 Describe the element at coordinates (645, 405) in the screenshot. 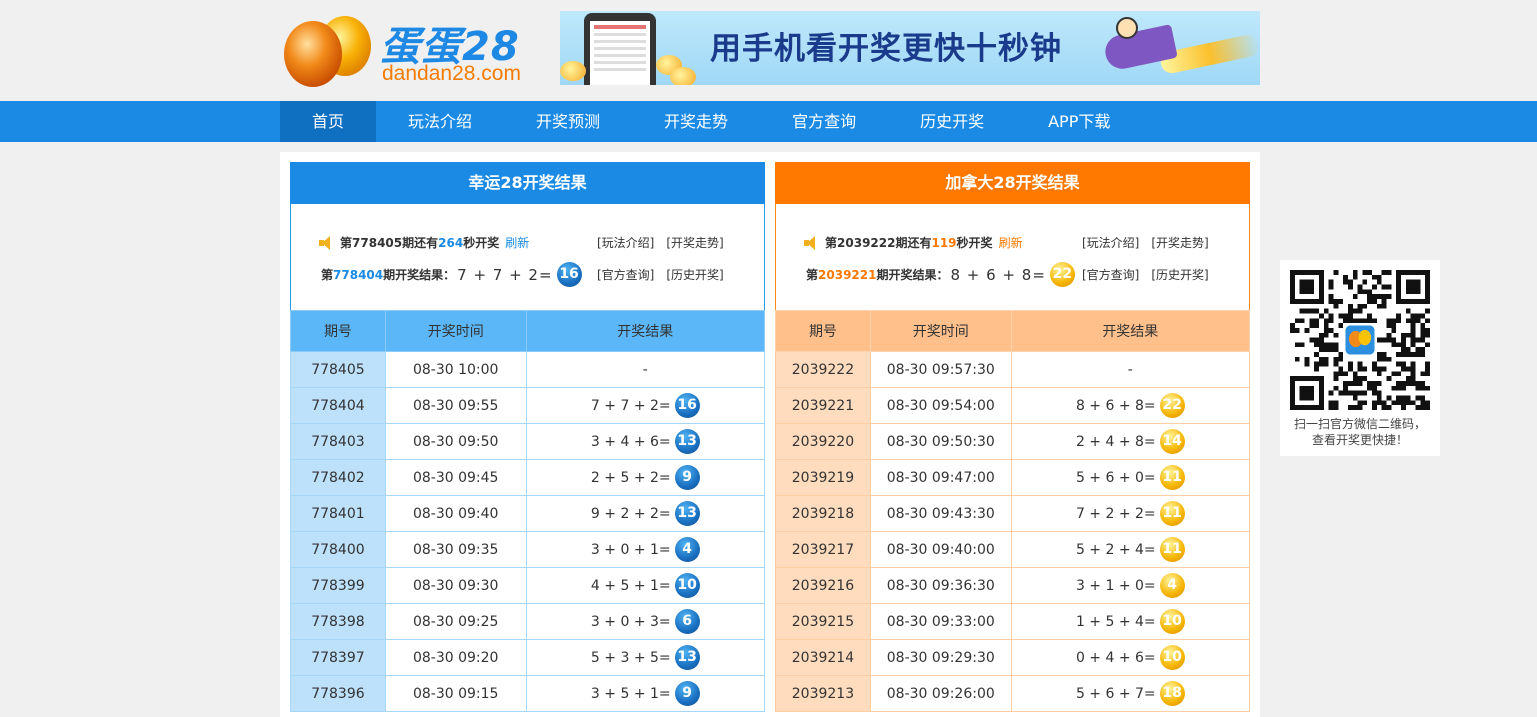

I see `result-cell: 7 + 7 + 2= 16` at that location.